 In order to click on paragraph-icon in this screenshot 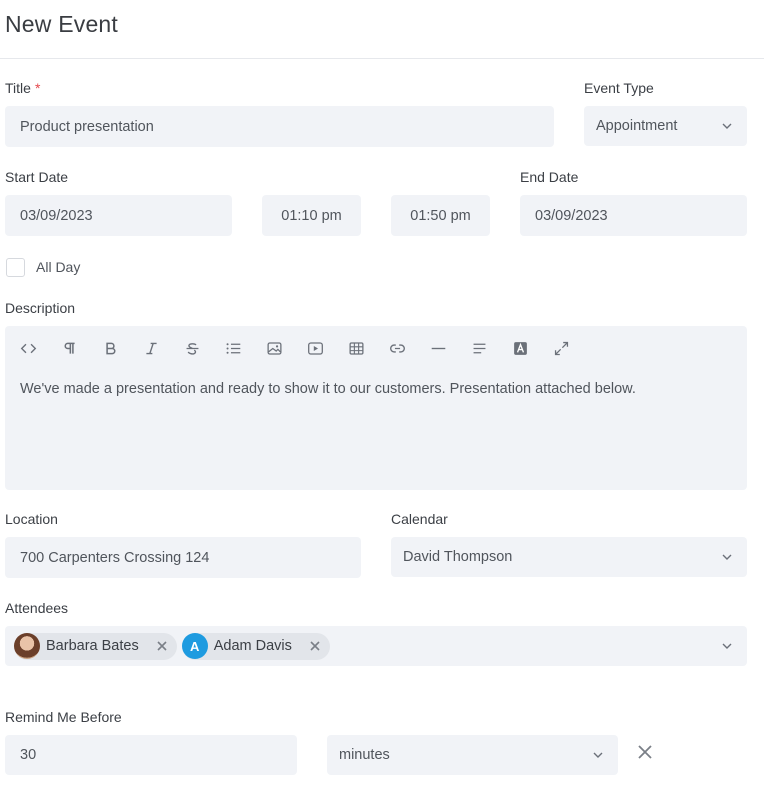, I will do `click(69, 348)`.